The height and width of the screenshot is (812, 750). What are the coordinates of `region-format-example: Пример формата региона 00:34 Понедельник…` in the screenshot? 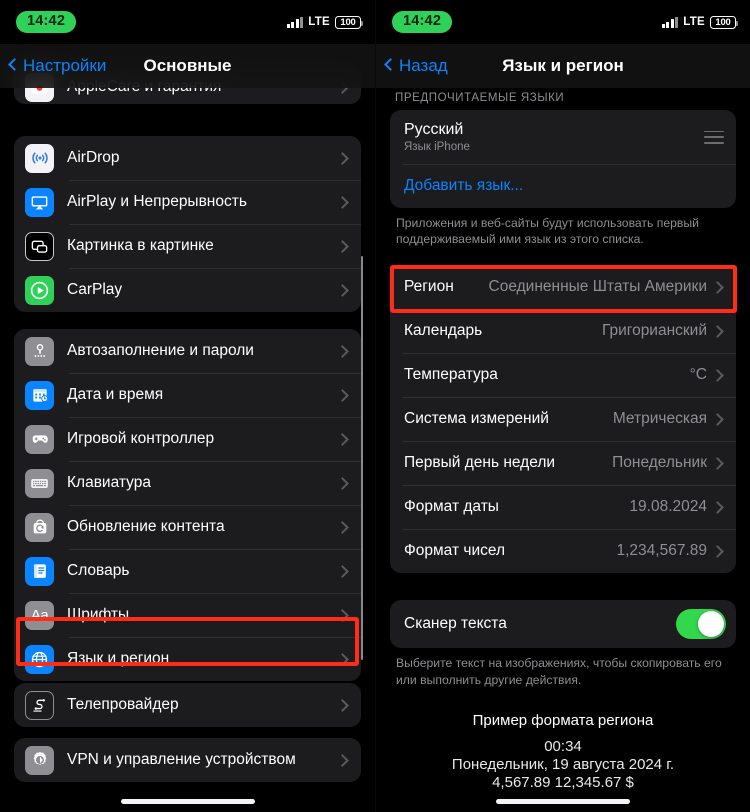 It's located at (563, 739).